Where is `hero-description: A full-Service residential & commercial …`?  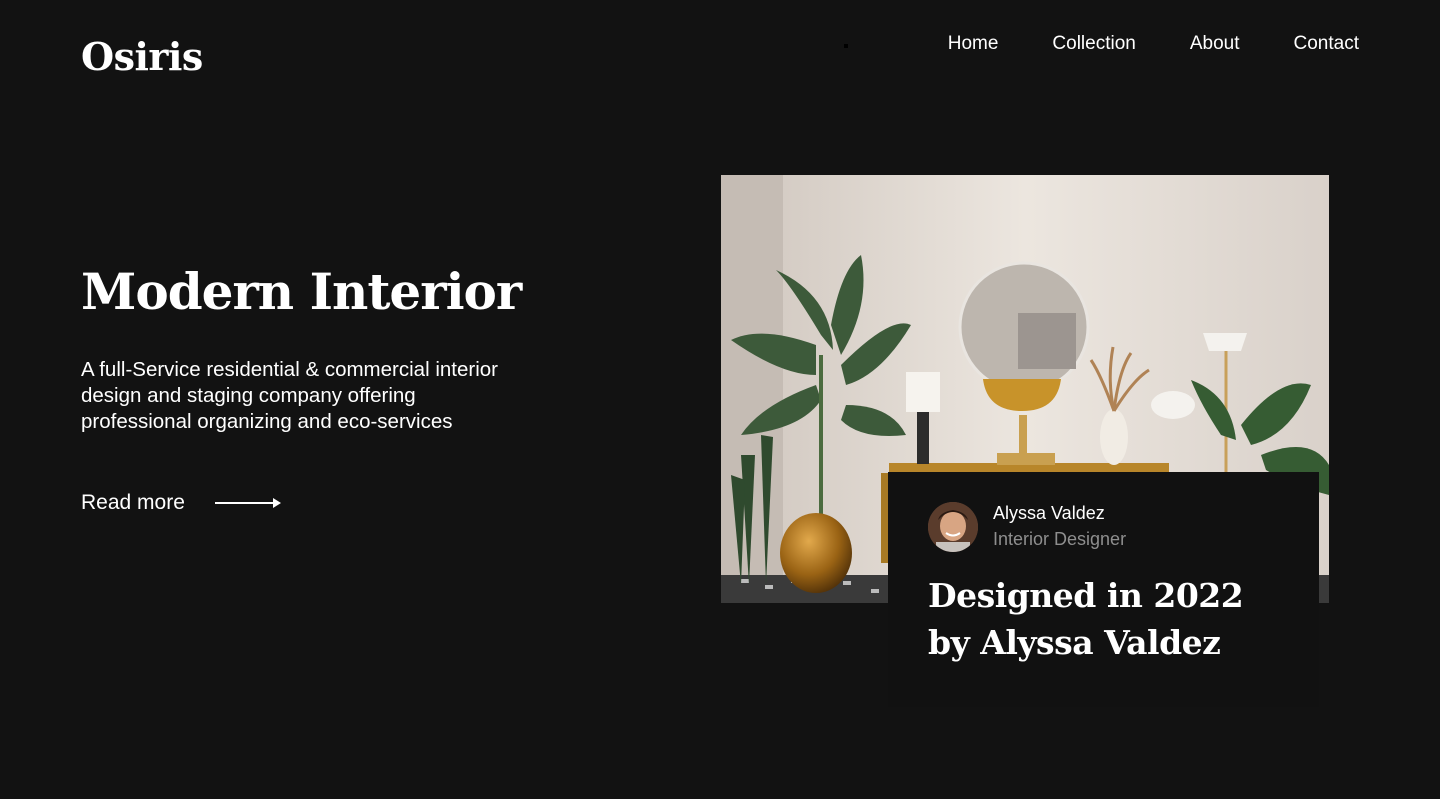
hero-description: A full-Service residential & commercial … is located at coordinates (289, 395).